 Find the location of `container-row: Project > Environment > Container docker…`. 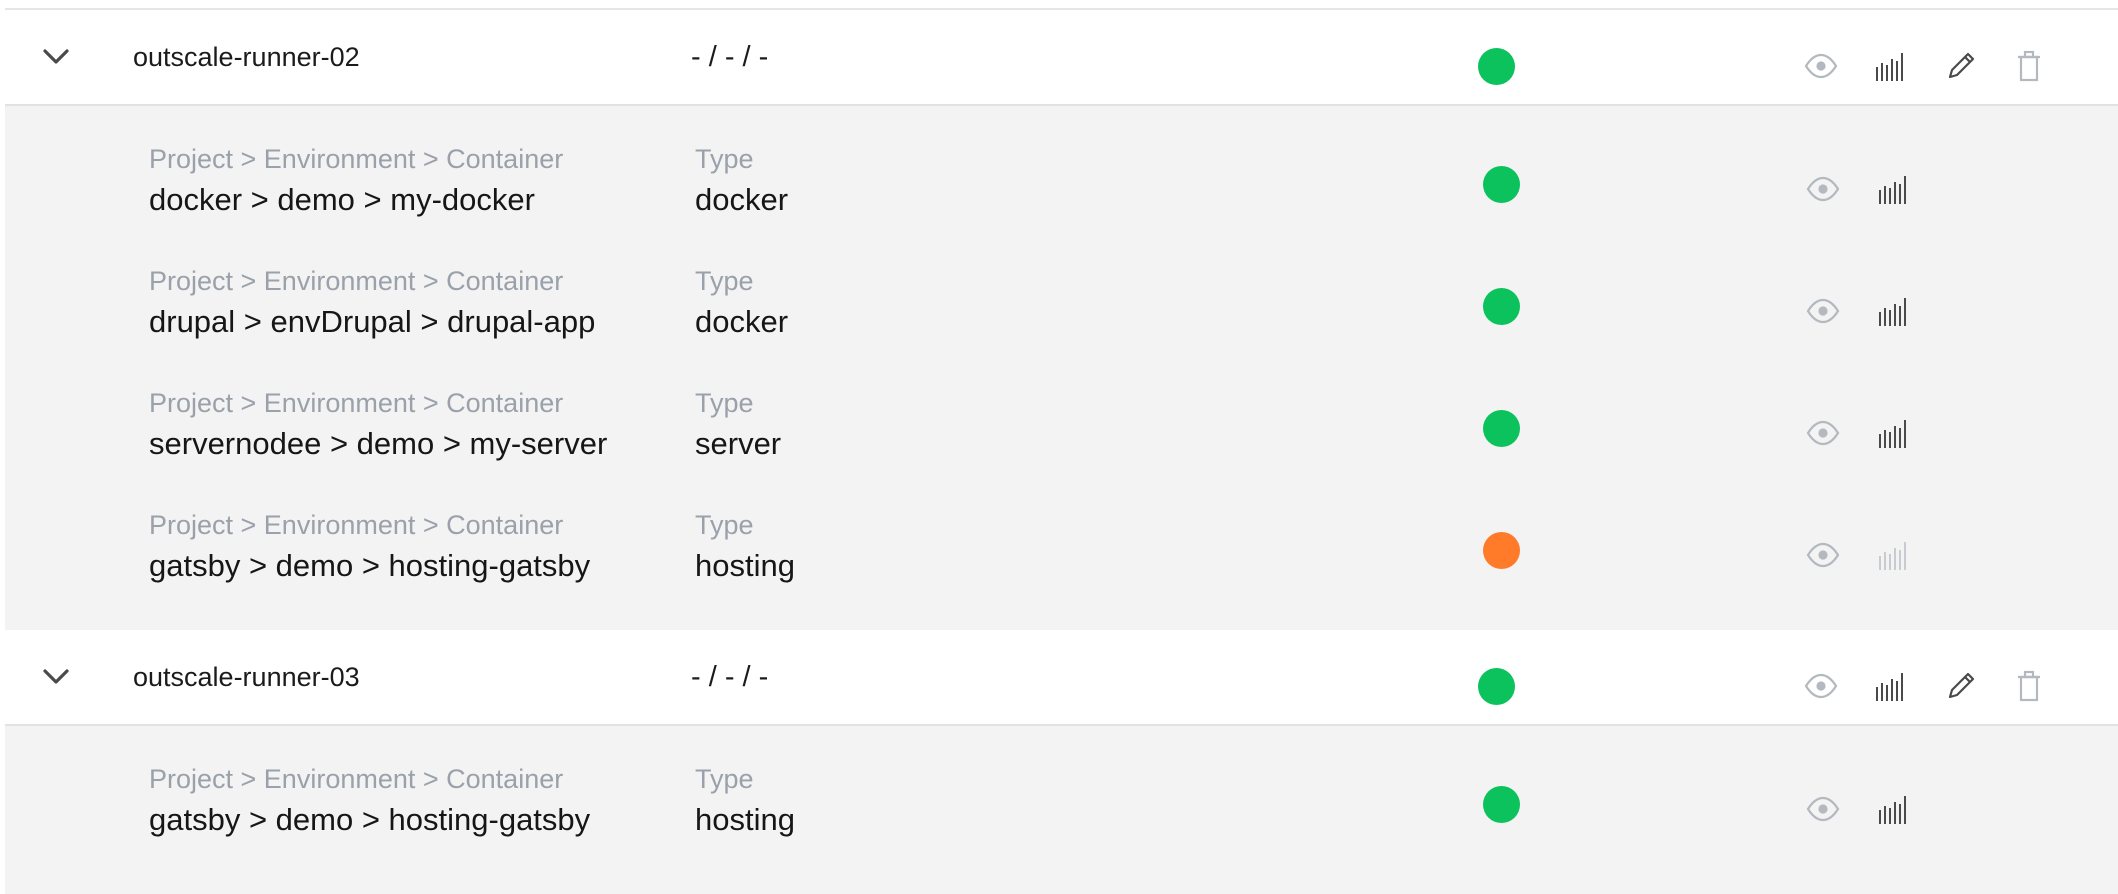

container-row: Project > Environment > Container docker… is located at coordinates (1061, 205).